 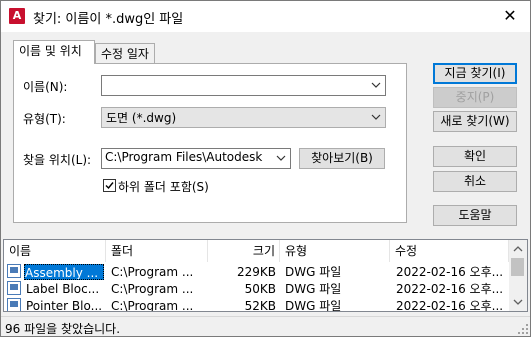 I want to click on vertical-scrollbar, so click(x=518, y=275).